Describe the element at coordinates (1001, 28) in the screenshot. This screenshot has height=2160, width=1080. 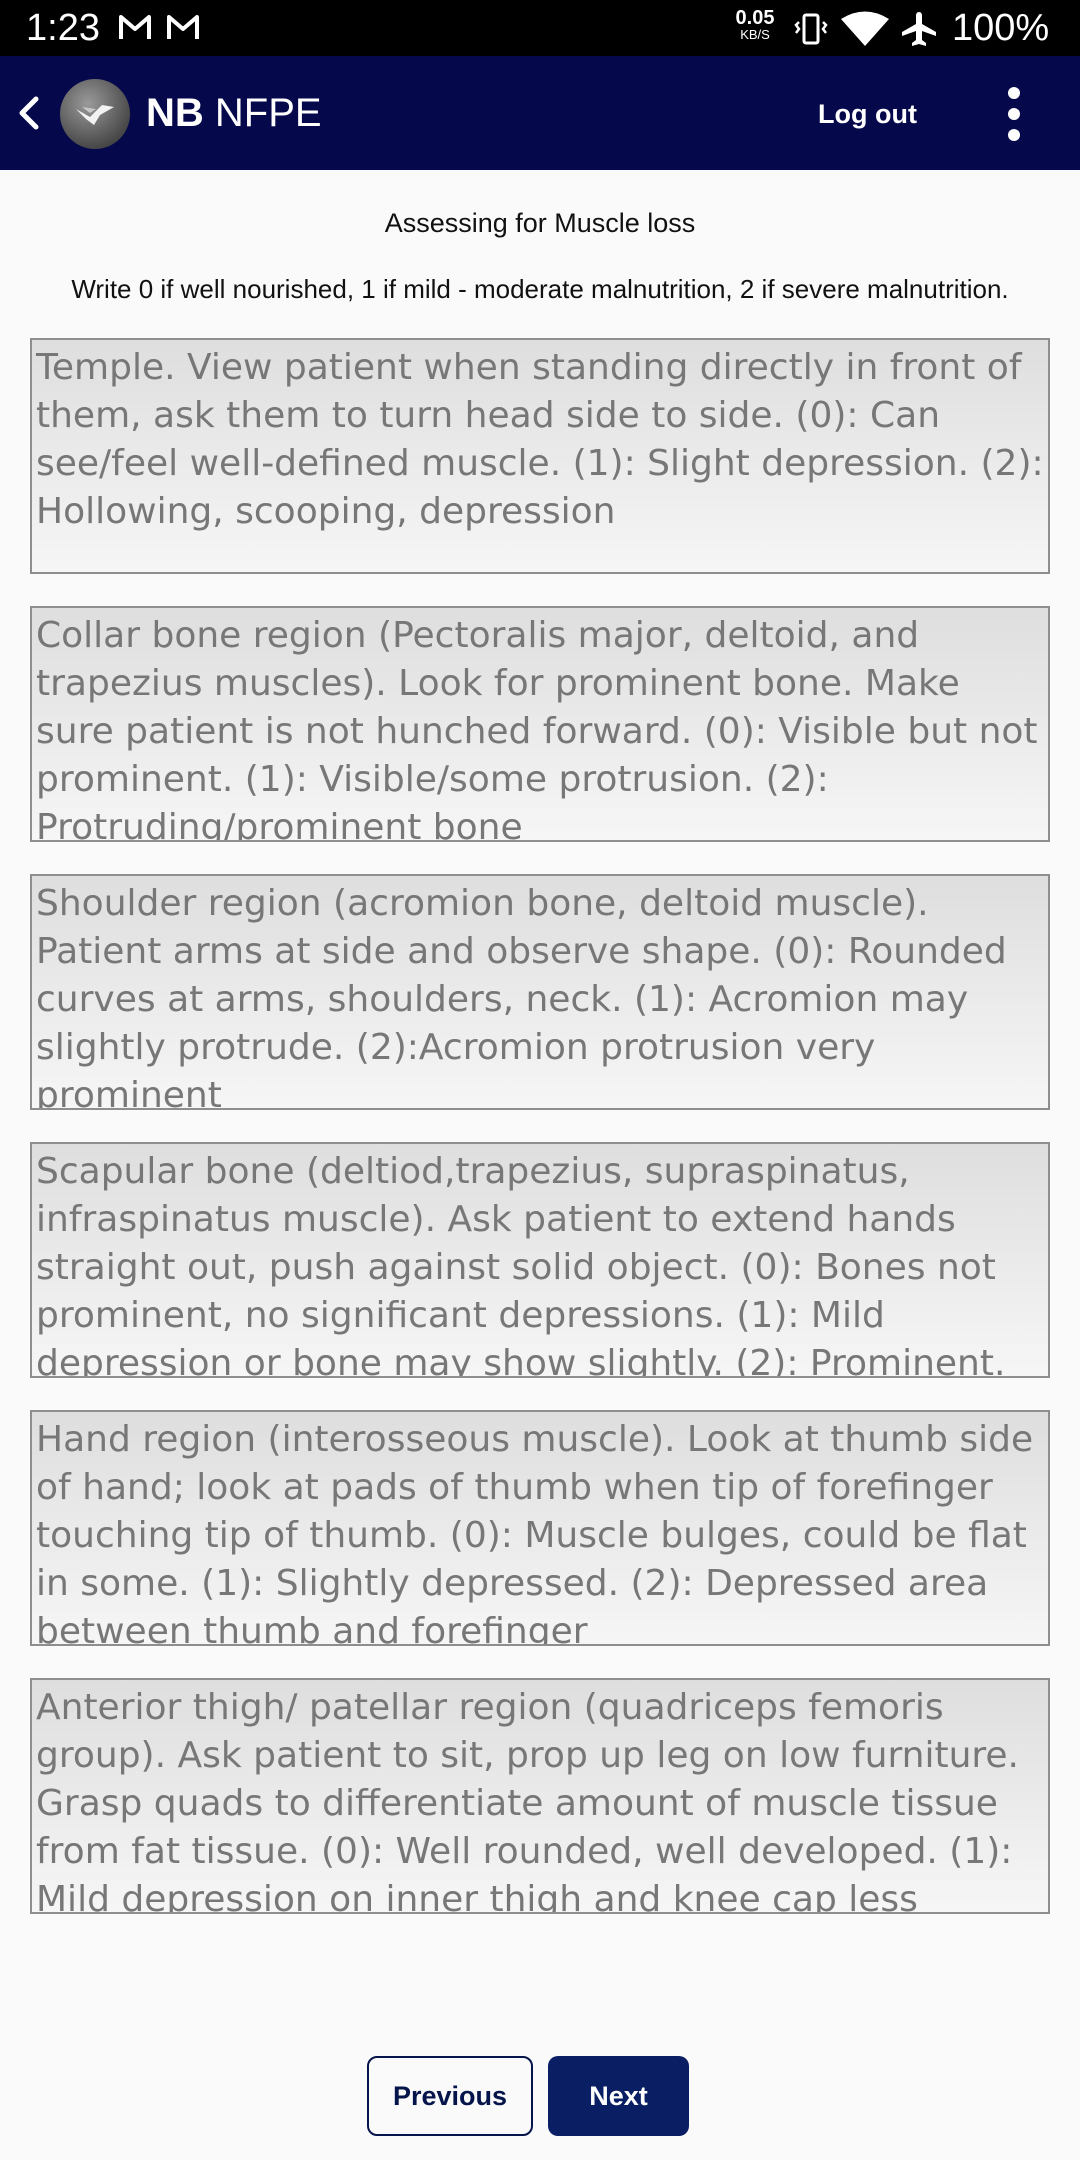
I see `battery-level: 100%` at that location.